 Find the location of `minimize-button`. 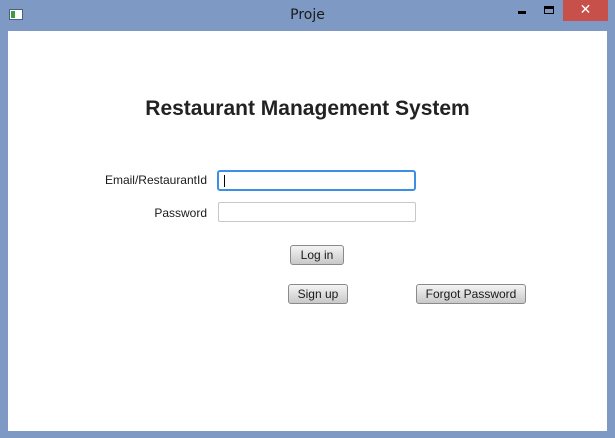

minimize-button is located at coordinates (522, 10).